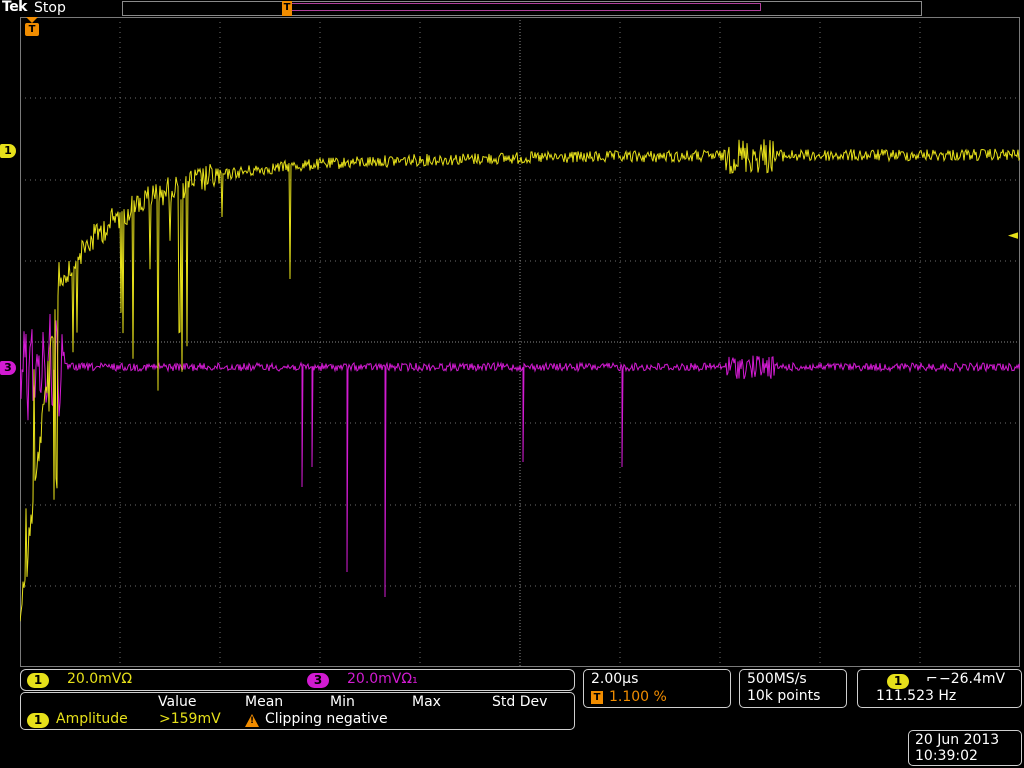 The width and height of the screenshot is (1024, 768). I want to click on horizontal-scale: 2.00μs, so click(615, 679).